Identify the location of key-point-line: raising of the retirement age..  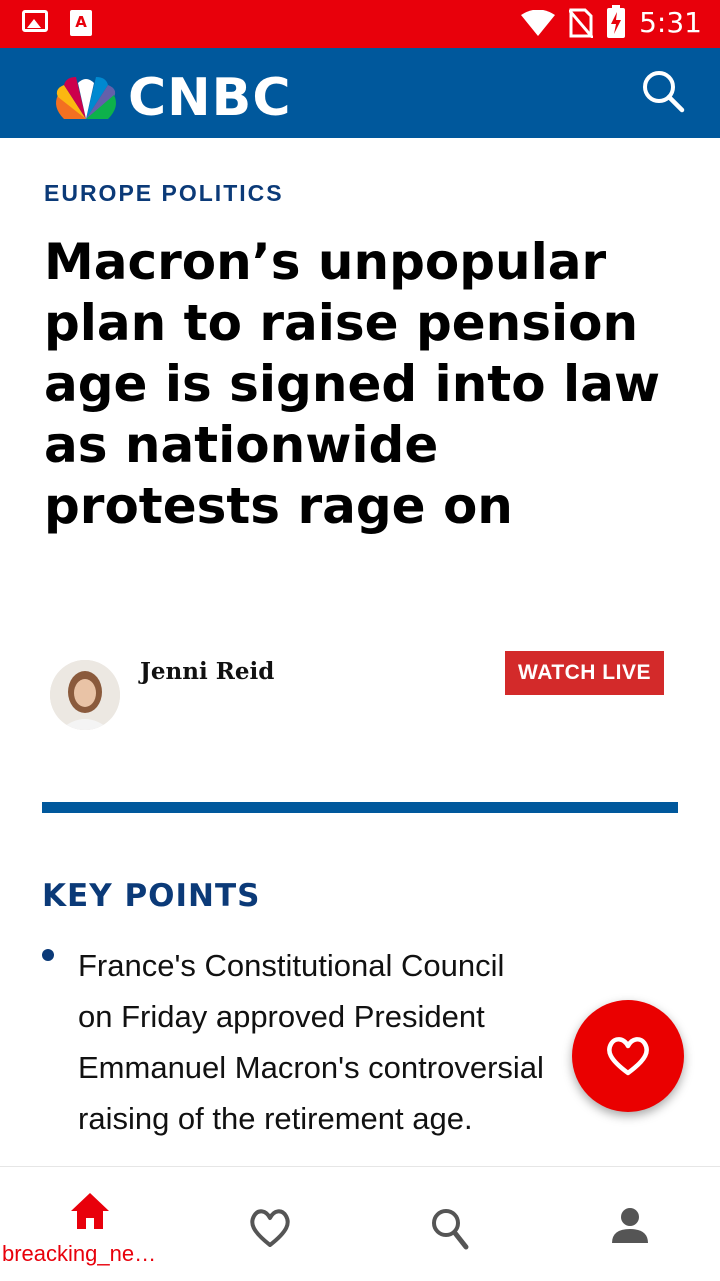
(275, 1118).